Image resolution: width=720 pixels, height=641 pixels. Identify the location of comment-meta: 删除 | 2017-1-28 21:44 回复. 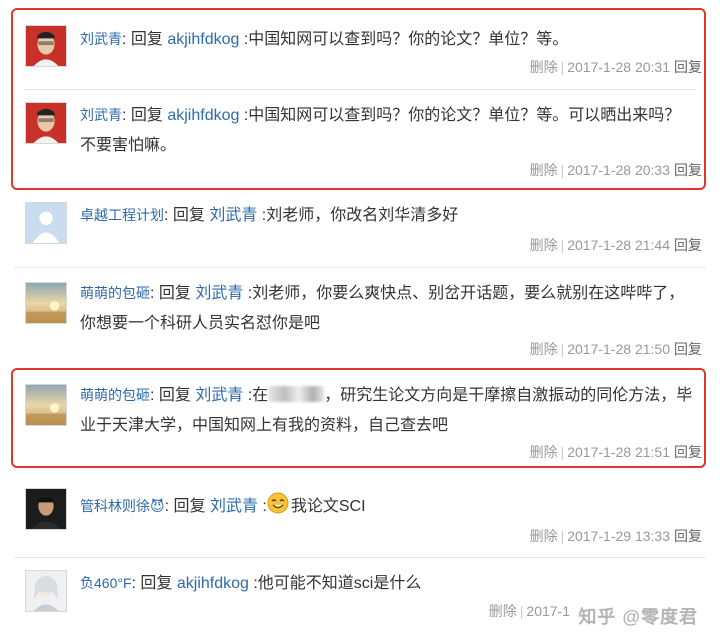
(616, 245).